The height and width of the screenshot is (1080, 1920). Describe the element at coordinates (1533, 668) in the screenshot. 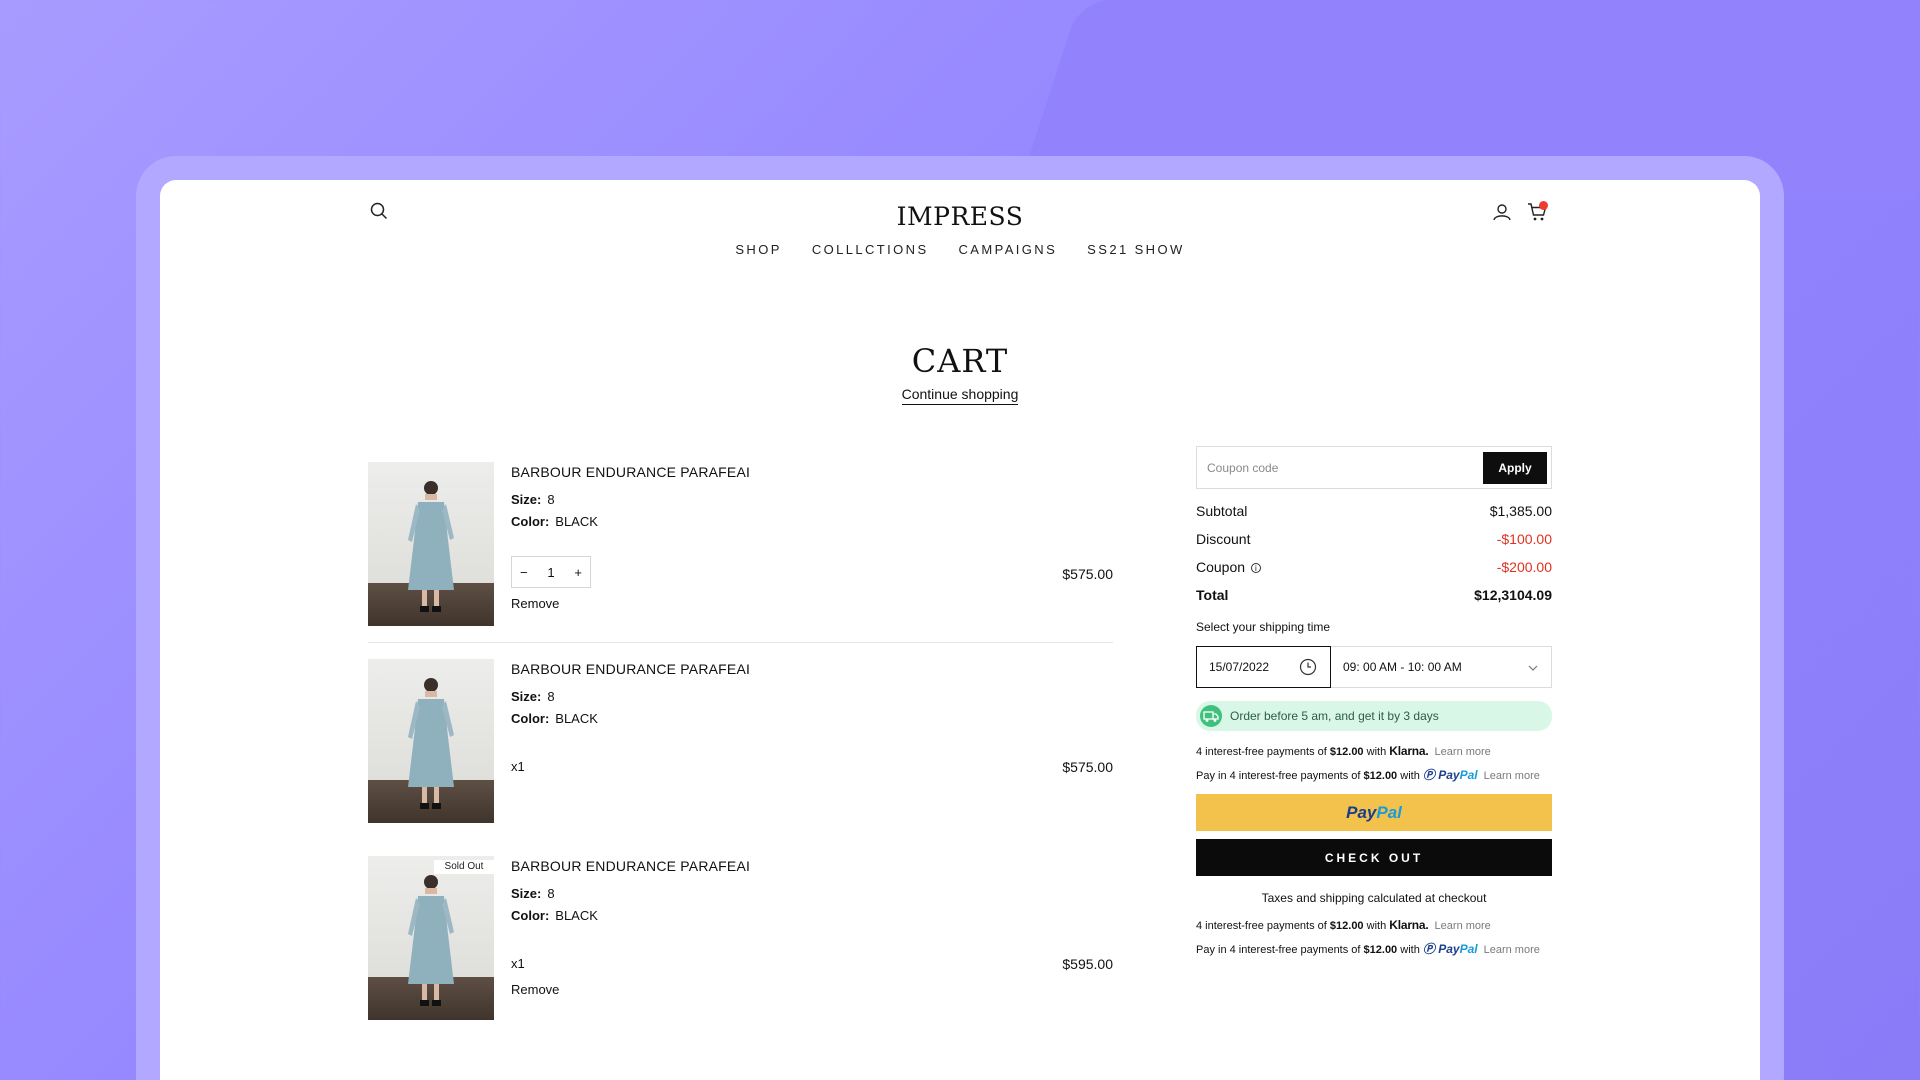

I see `chevron-down-icon` at that location.